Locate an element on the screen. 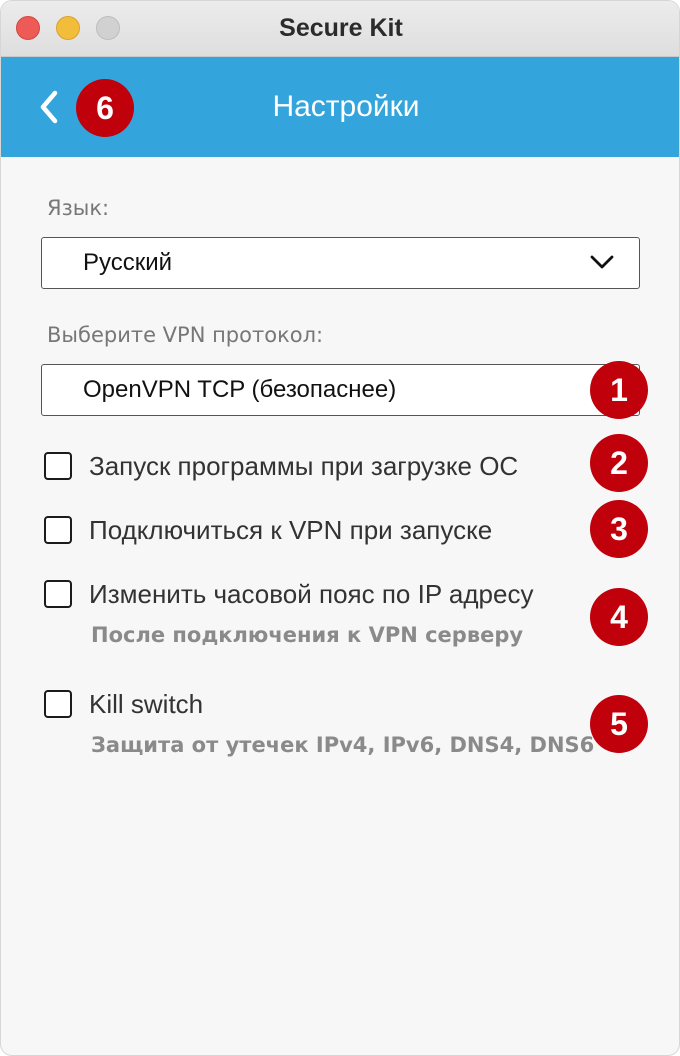 The width and height of the screenshot is (680, 1056). autostart-checkbox is located at coordinates (58, 466).